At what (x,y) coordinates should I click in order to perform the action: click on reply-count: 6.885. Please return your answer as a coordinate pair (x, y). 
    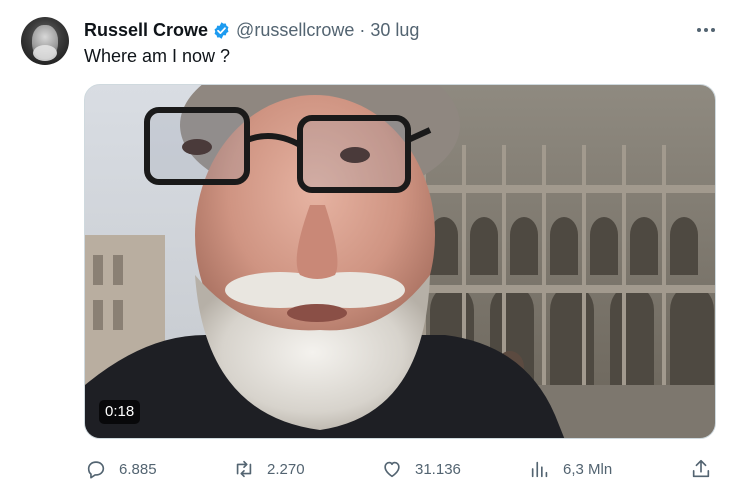
    Looking at the image, I should click on (138, 469).